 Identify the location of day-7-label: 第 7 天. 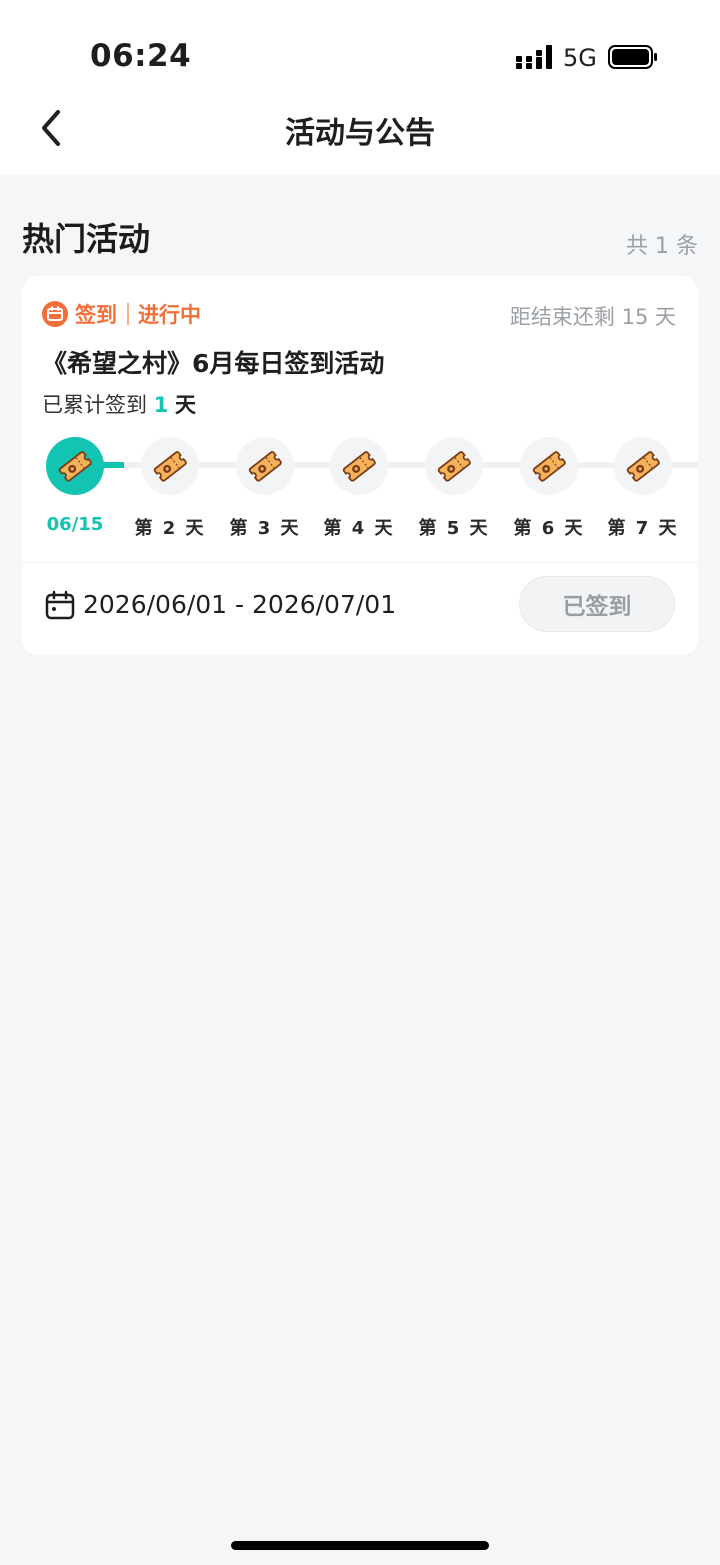
(643, 528).